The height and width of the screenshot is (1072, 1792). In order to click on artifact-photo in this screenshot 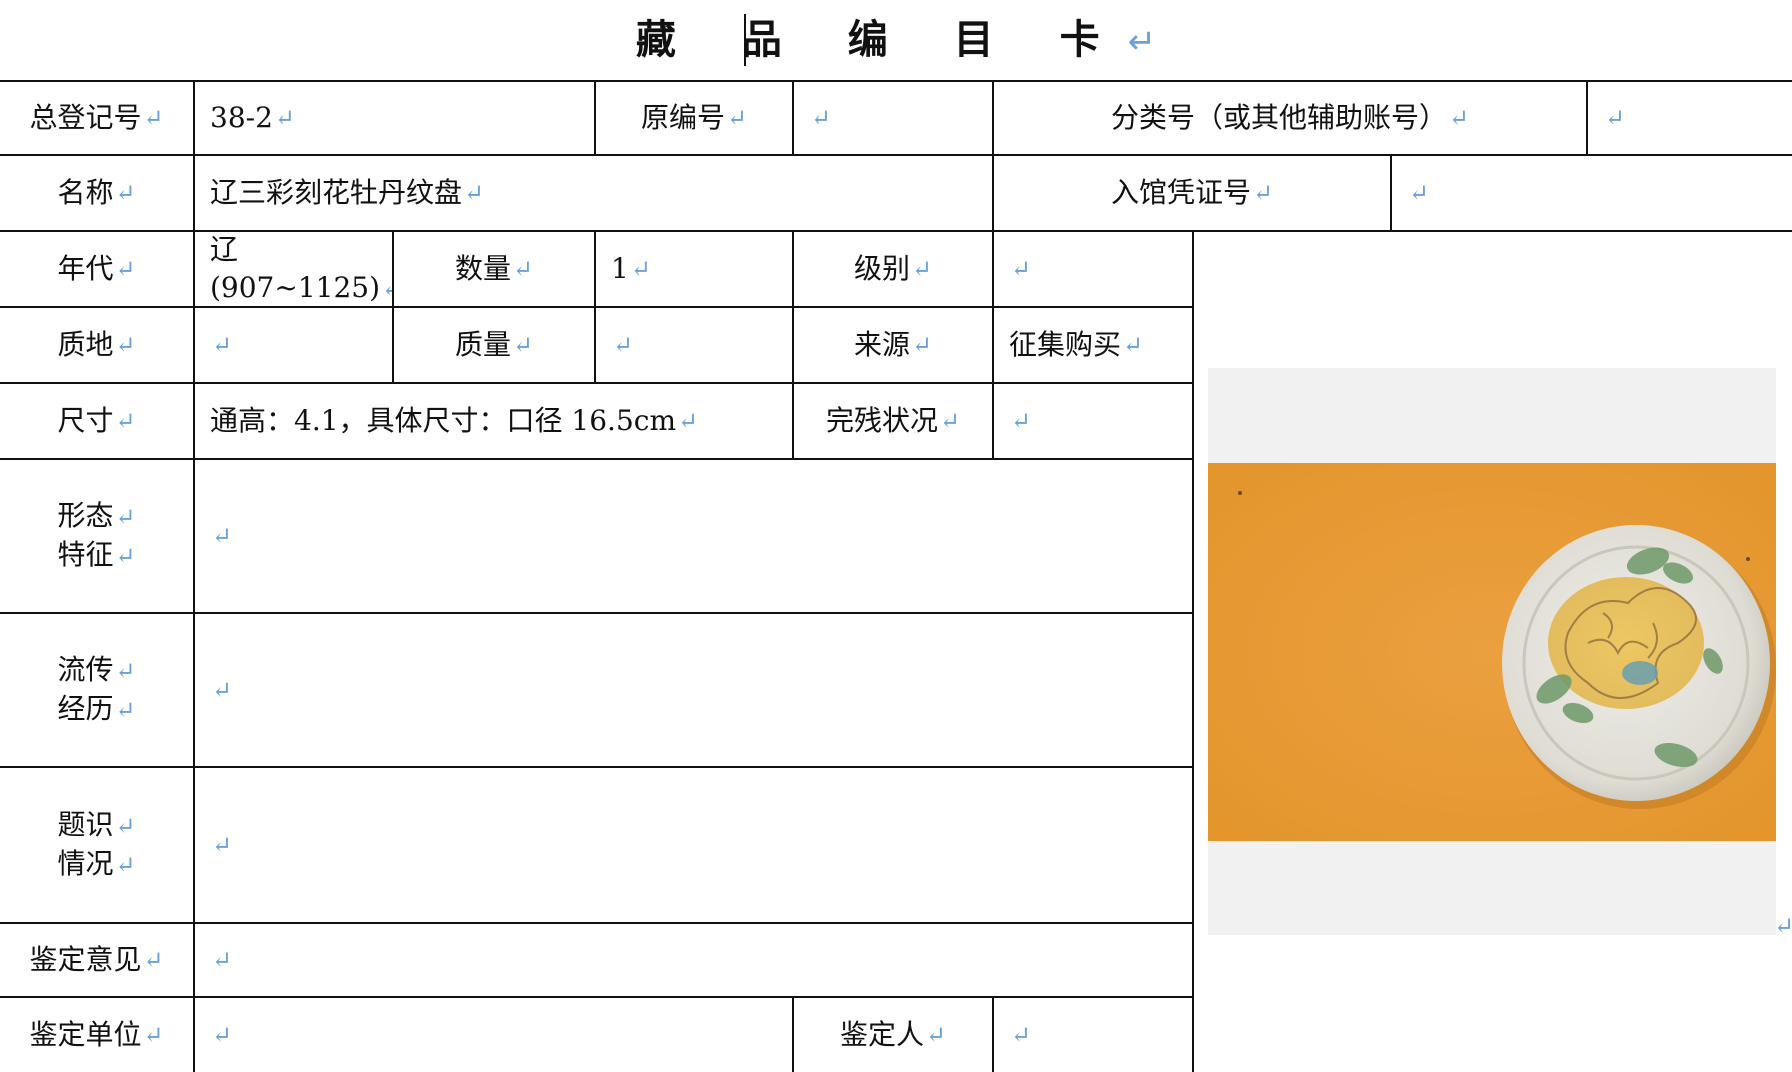, I will do `click(1492, 652)`.